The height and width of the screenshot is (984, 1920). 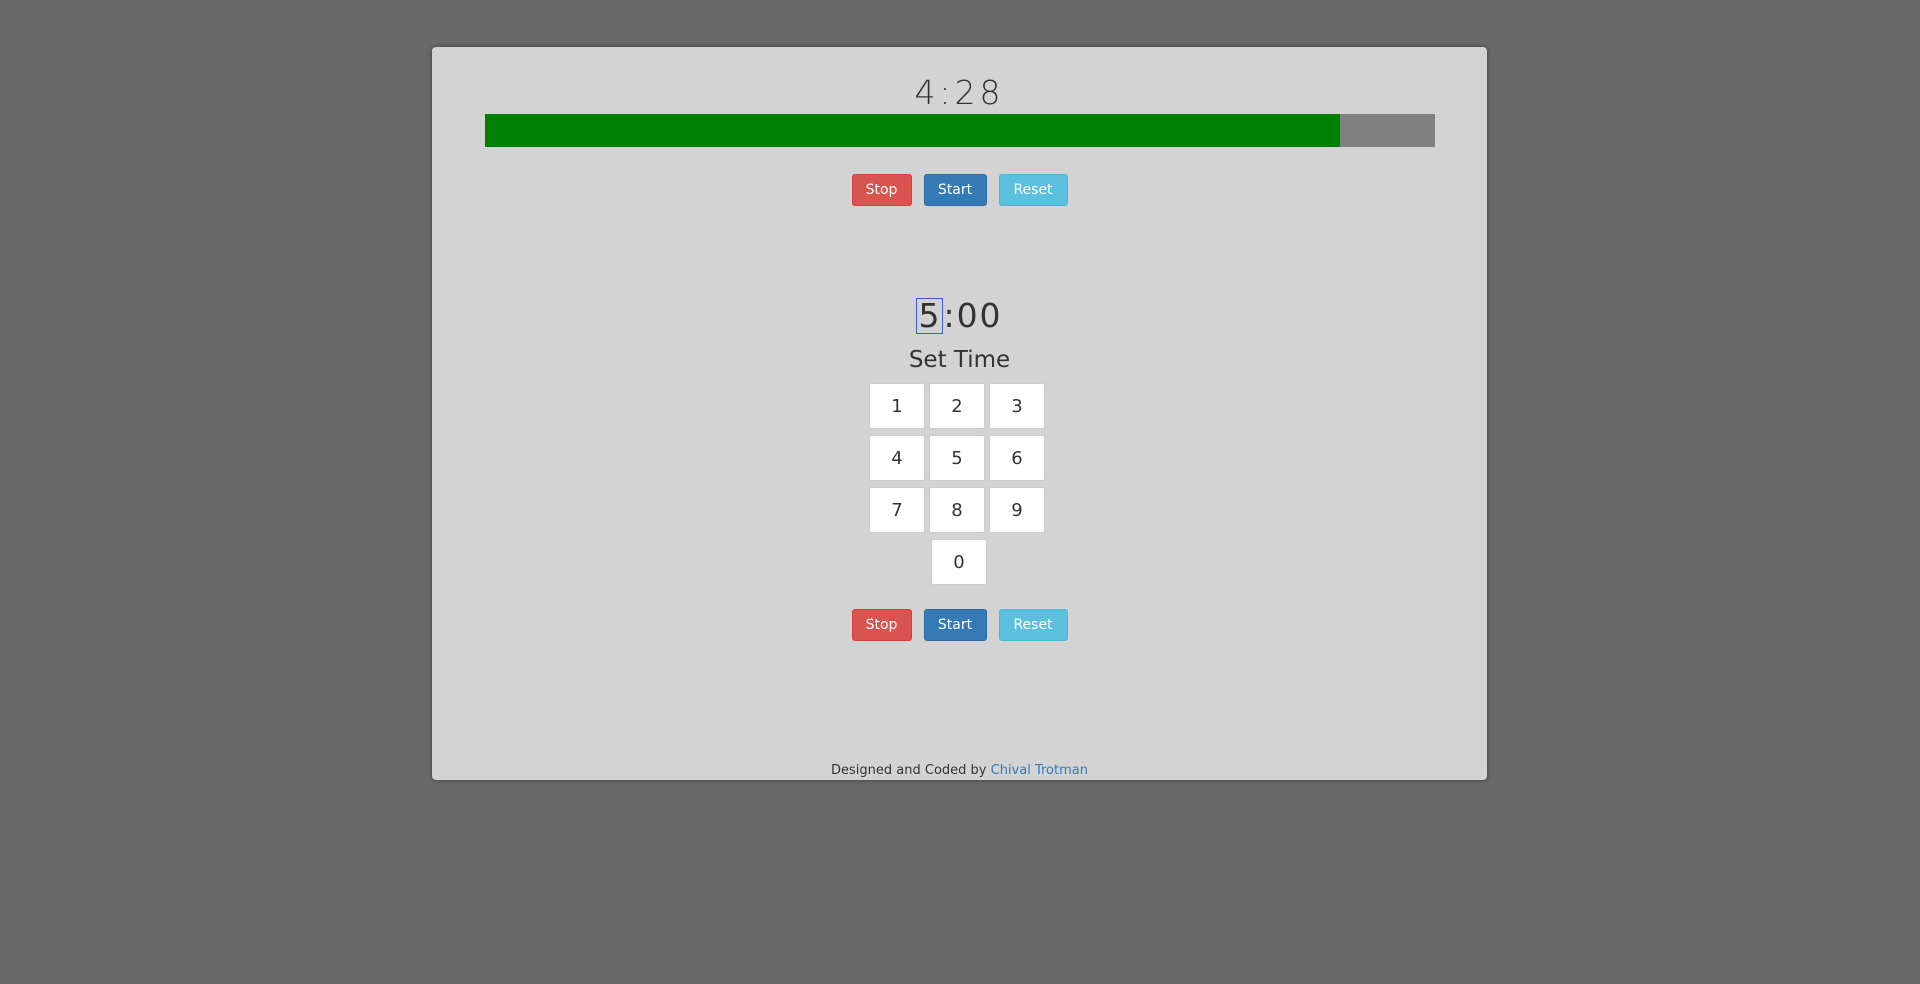 I want to click on author-link: Chival Trotman, so click(x=1039, y=770).